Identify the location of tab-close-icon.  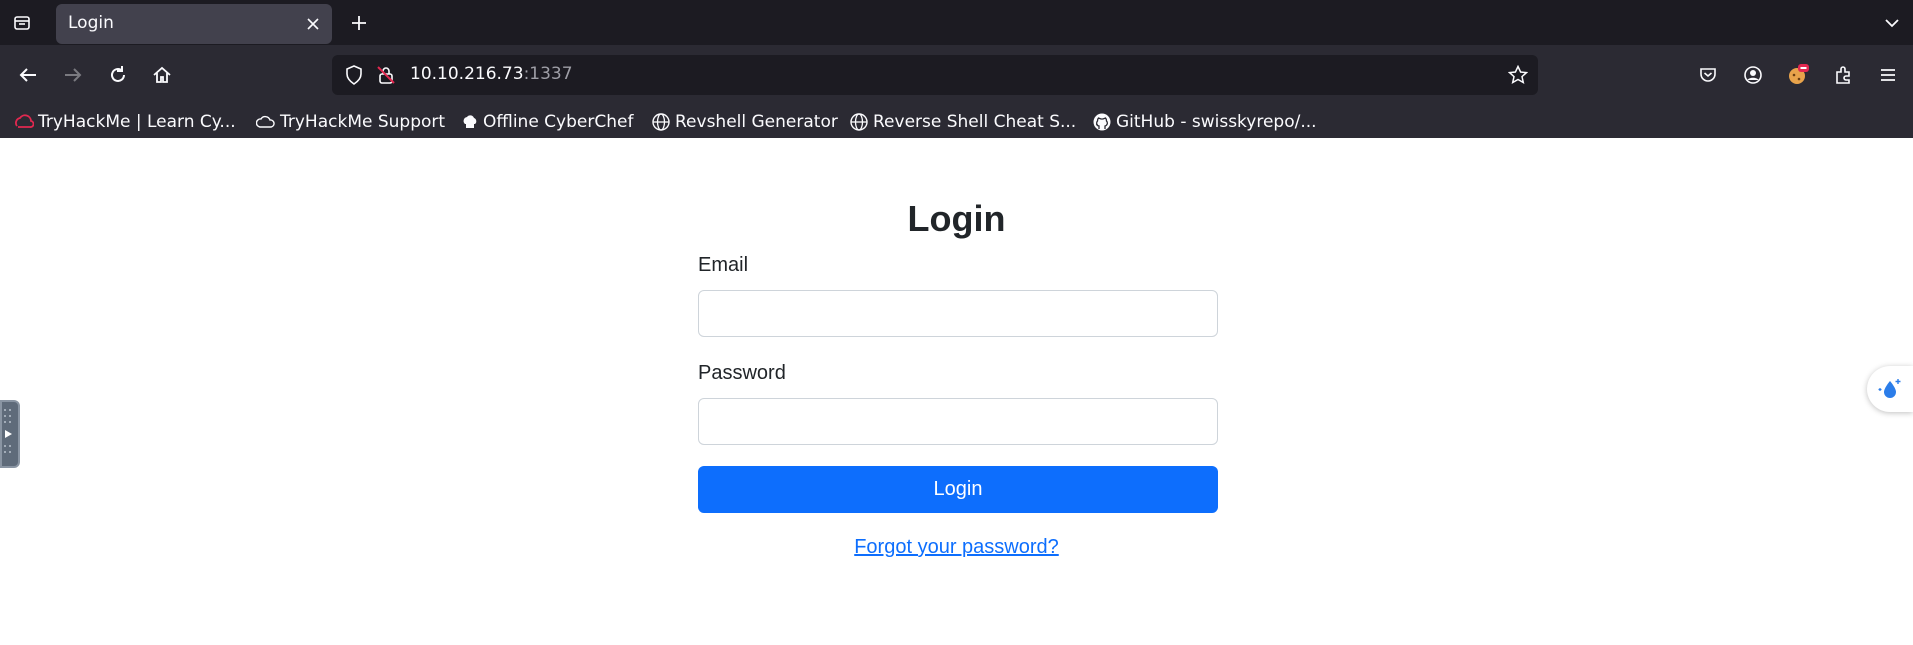
(313, 24).